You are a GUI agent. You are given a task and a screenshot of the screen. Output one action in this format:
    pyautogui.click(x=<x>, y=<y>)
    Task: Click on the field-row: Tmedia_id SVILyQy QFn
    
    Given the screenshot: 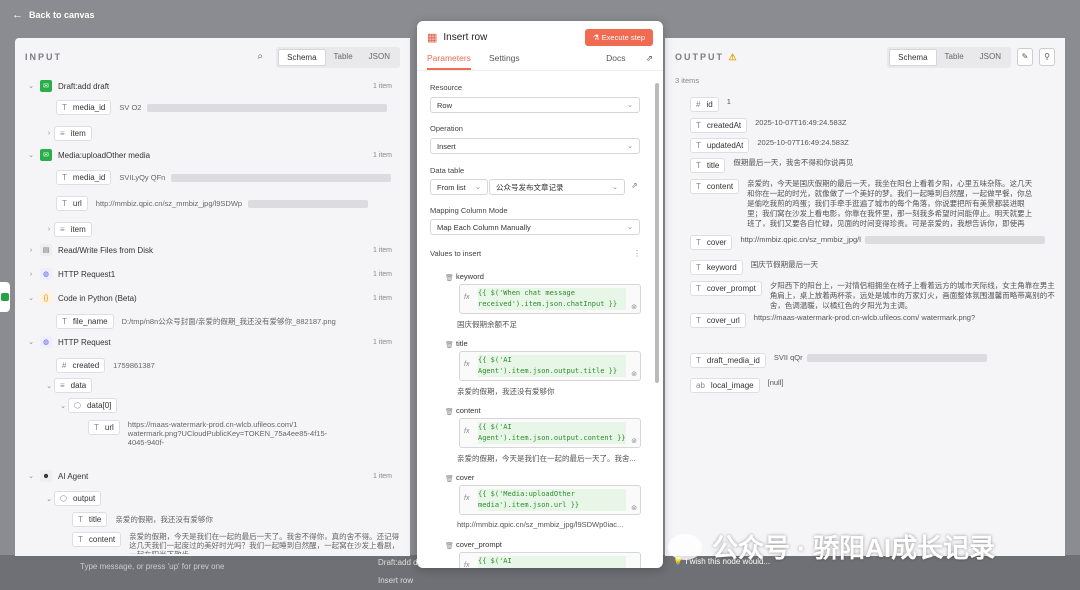 What is the action you would take?
    pyautogui.click(x=224, y=177)
    